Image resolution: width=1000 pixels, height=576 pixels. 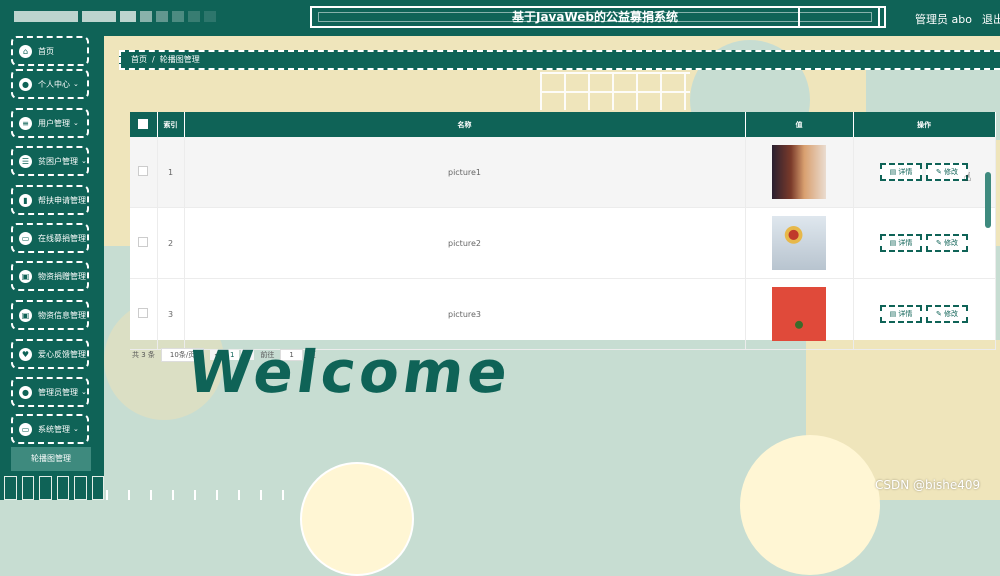 What do you see at coordinates (51, 459) in the screenshot?
I see `sidebar-item-carousel: 轮播图管理` at bounding box center [51, 459].